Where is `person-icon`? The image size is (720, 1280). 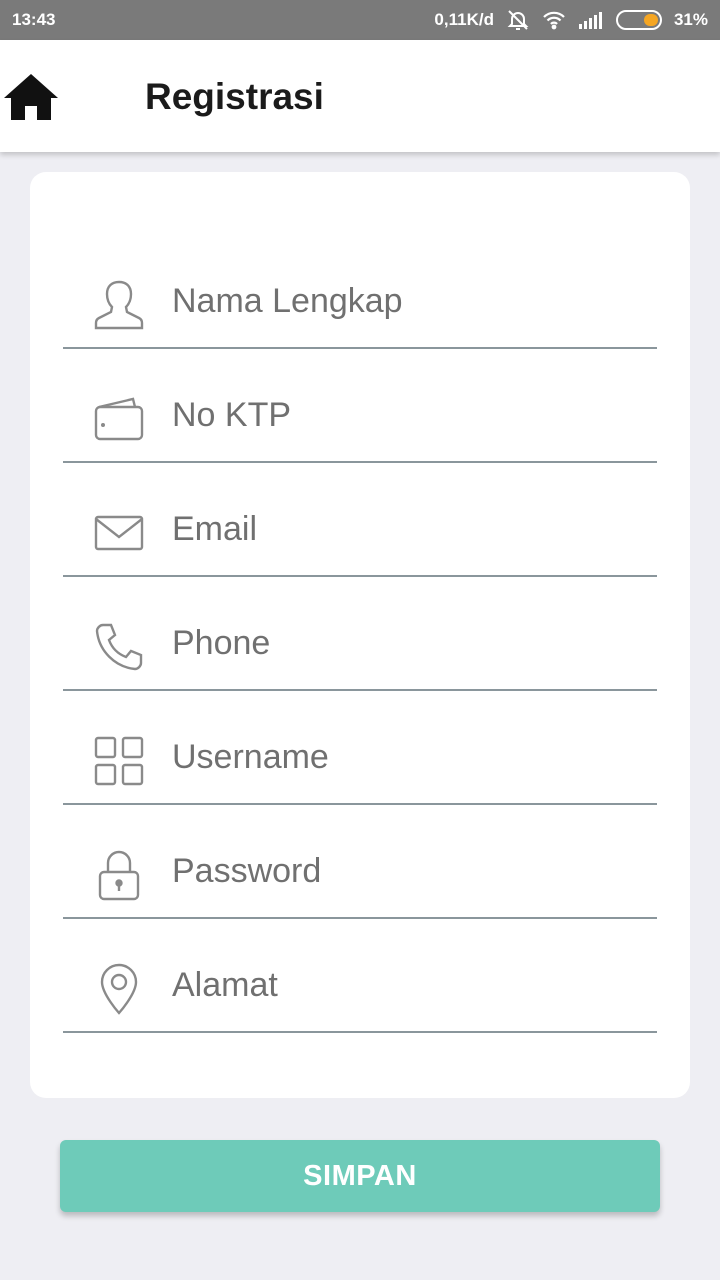
person-icon is located at coordinates (119, 305).